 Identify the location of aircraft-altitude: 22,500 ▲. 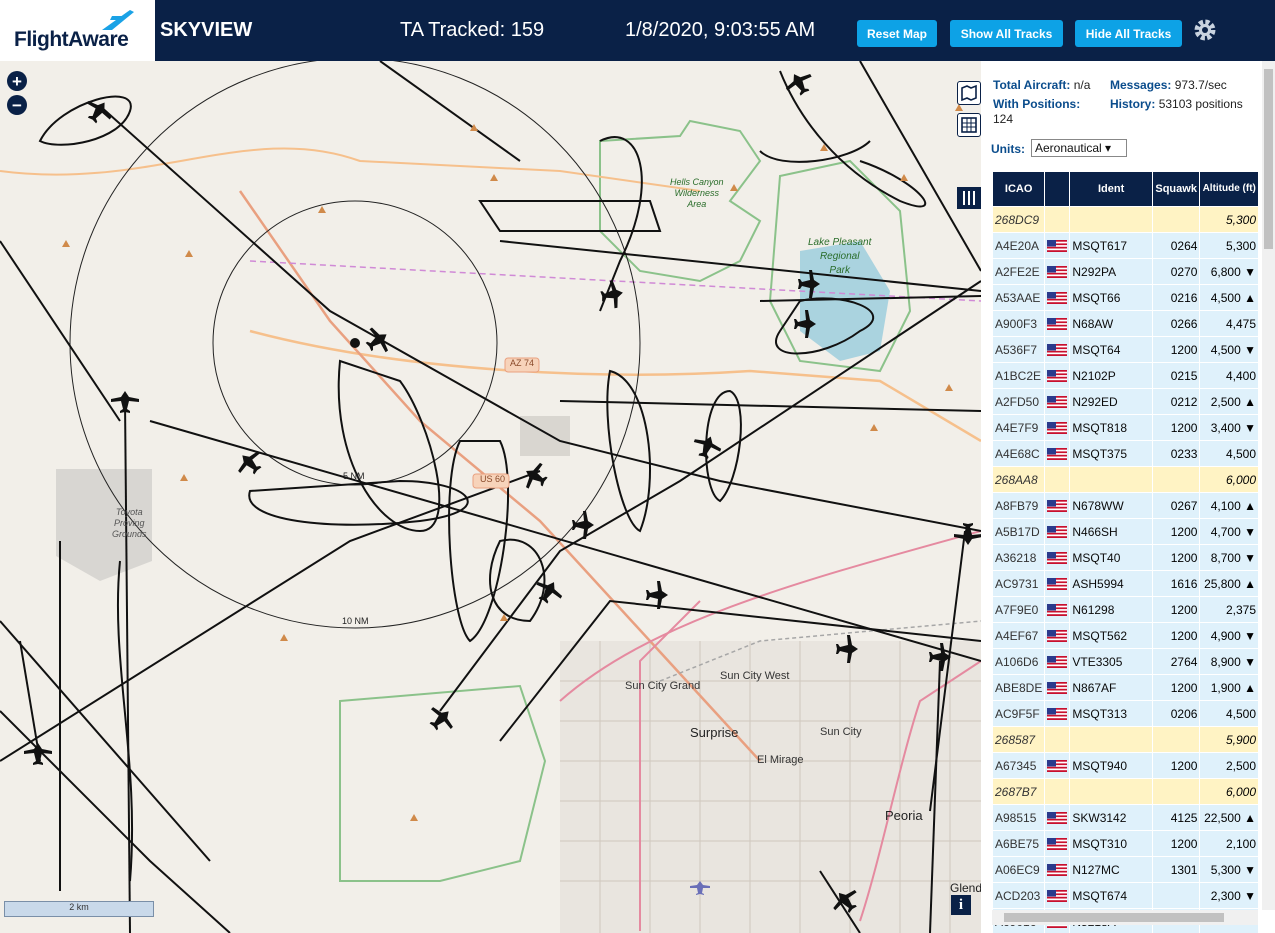
(1229, 817).